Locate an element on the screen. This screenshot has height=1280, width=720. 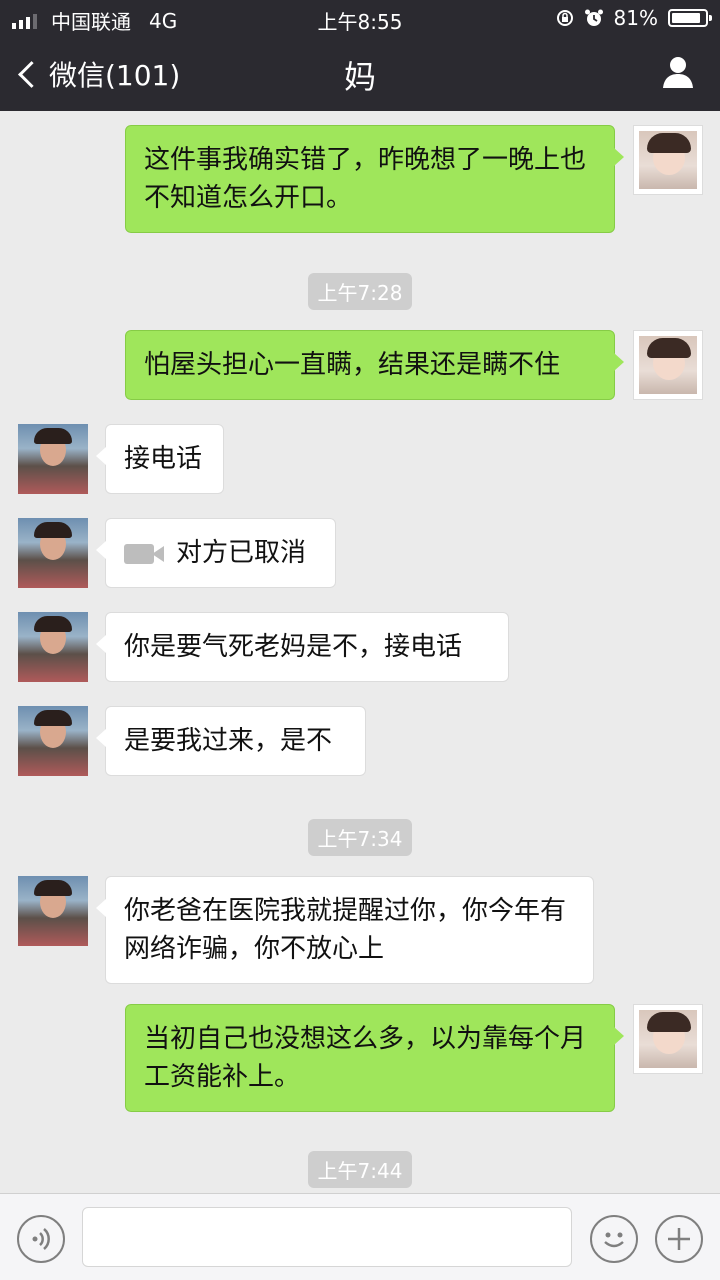
more-button is located at coordinates (679, 1239).